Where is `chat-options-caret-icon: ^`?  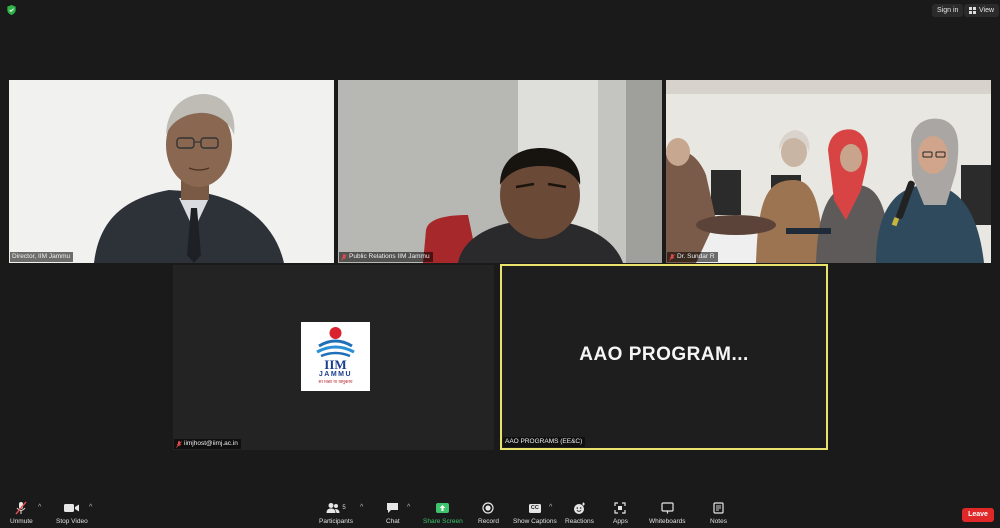
chat-options-caret-icon: ^ is located at coordinates (408, 507).